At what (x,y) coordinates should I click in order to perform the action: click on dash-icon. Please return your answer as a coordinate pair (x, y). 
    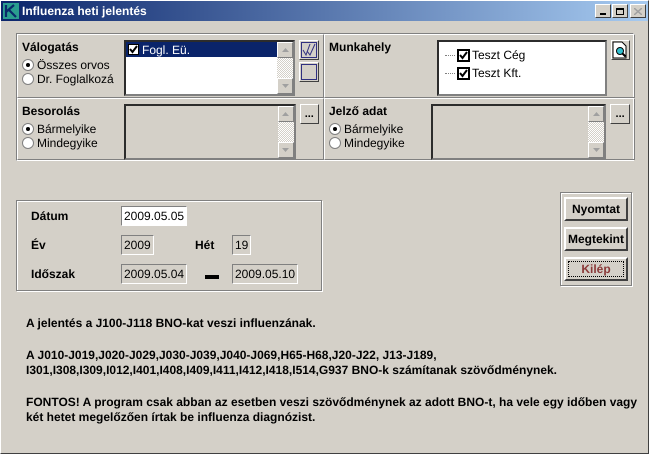
    Looking at the image, I should click on (211, 277).